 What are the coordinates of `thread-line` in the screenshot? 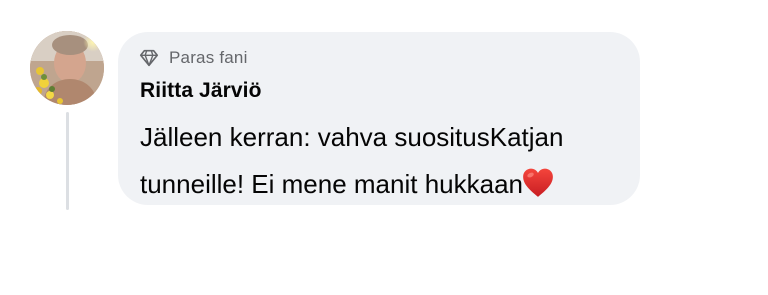 It's located at (67, 161).